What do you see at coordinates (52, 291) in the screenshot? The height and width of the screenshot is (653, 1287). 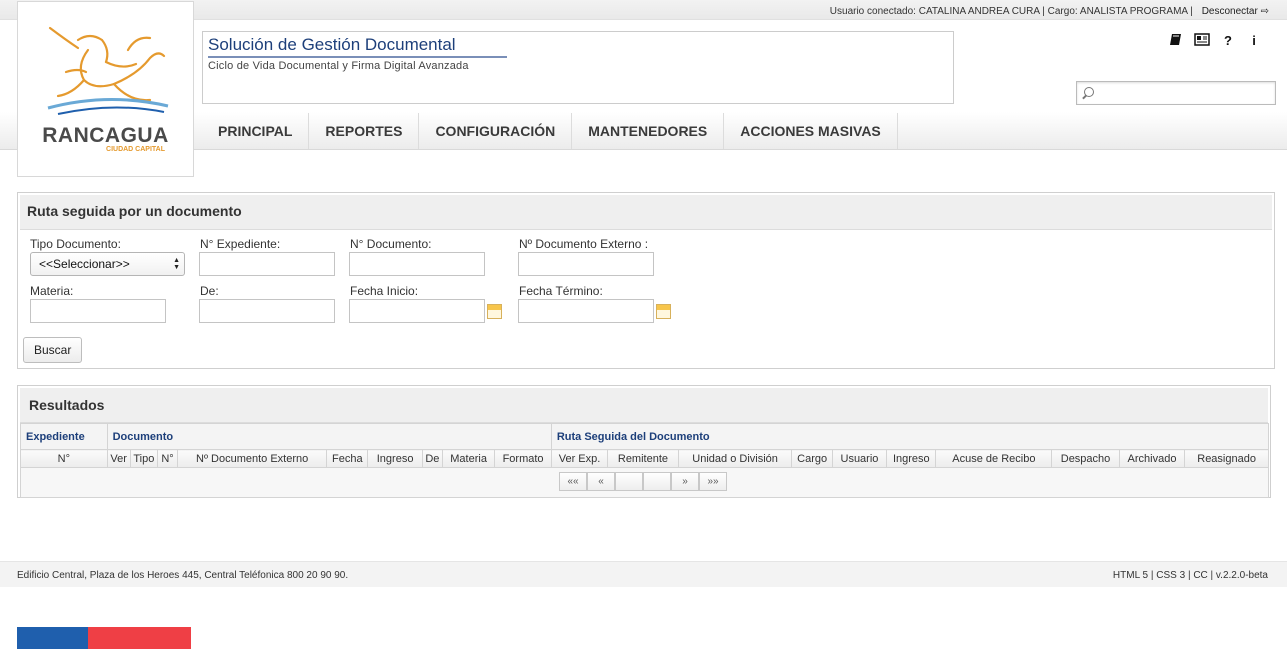 I see `materia-label: Materia:` at bounding box center [52, 291].